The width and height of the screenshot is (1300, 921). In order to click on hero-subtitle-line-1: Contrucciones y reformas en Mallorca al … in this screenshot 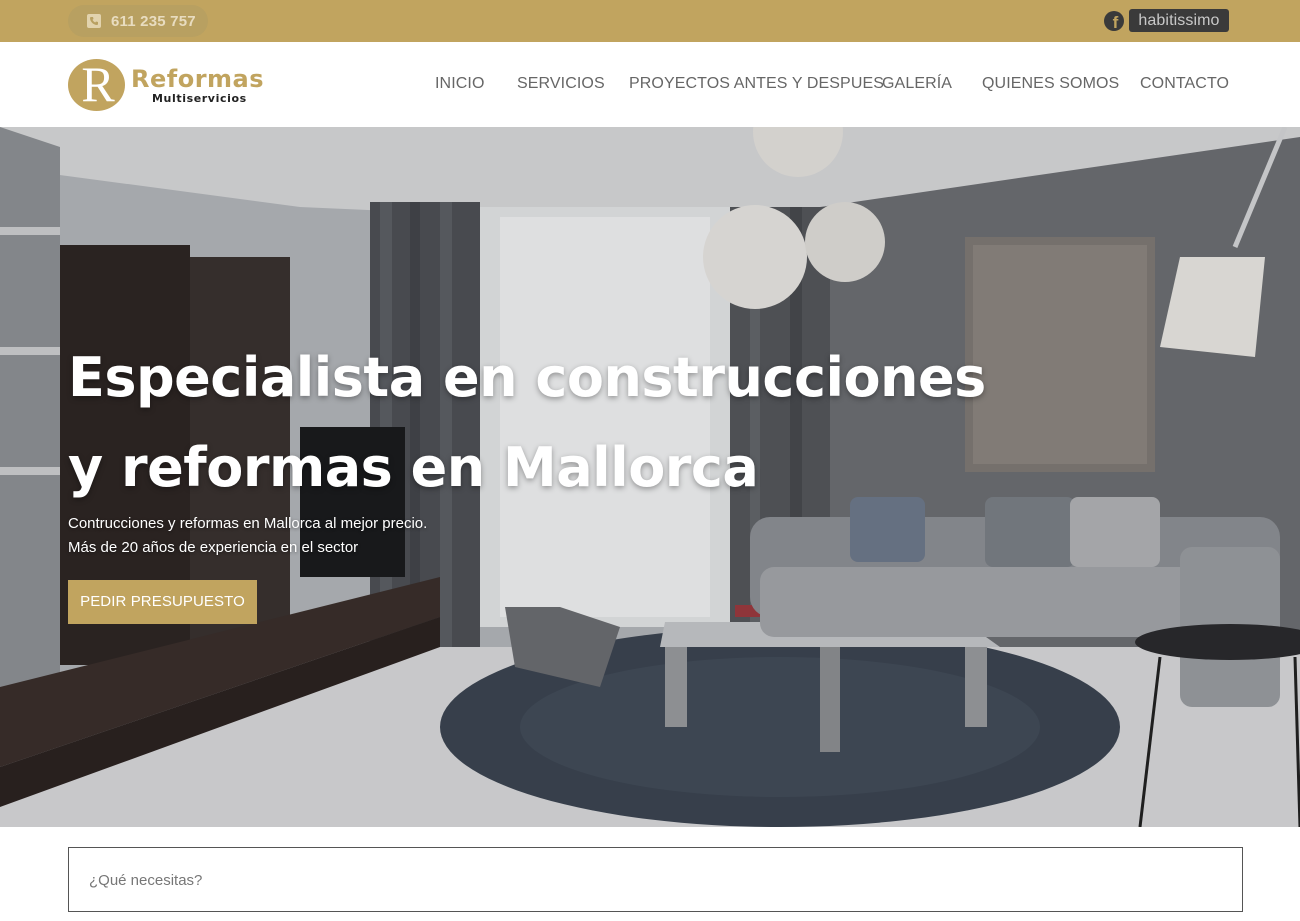, I will do `click(248, 523)`.